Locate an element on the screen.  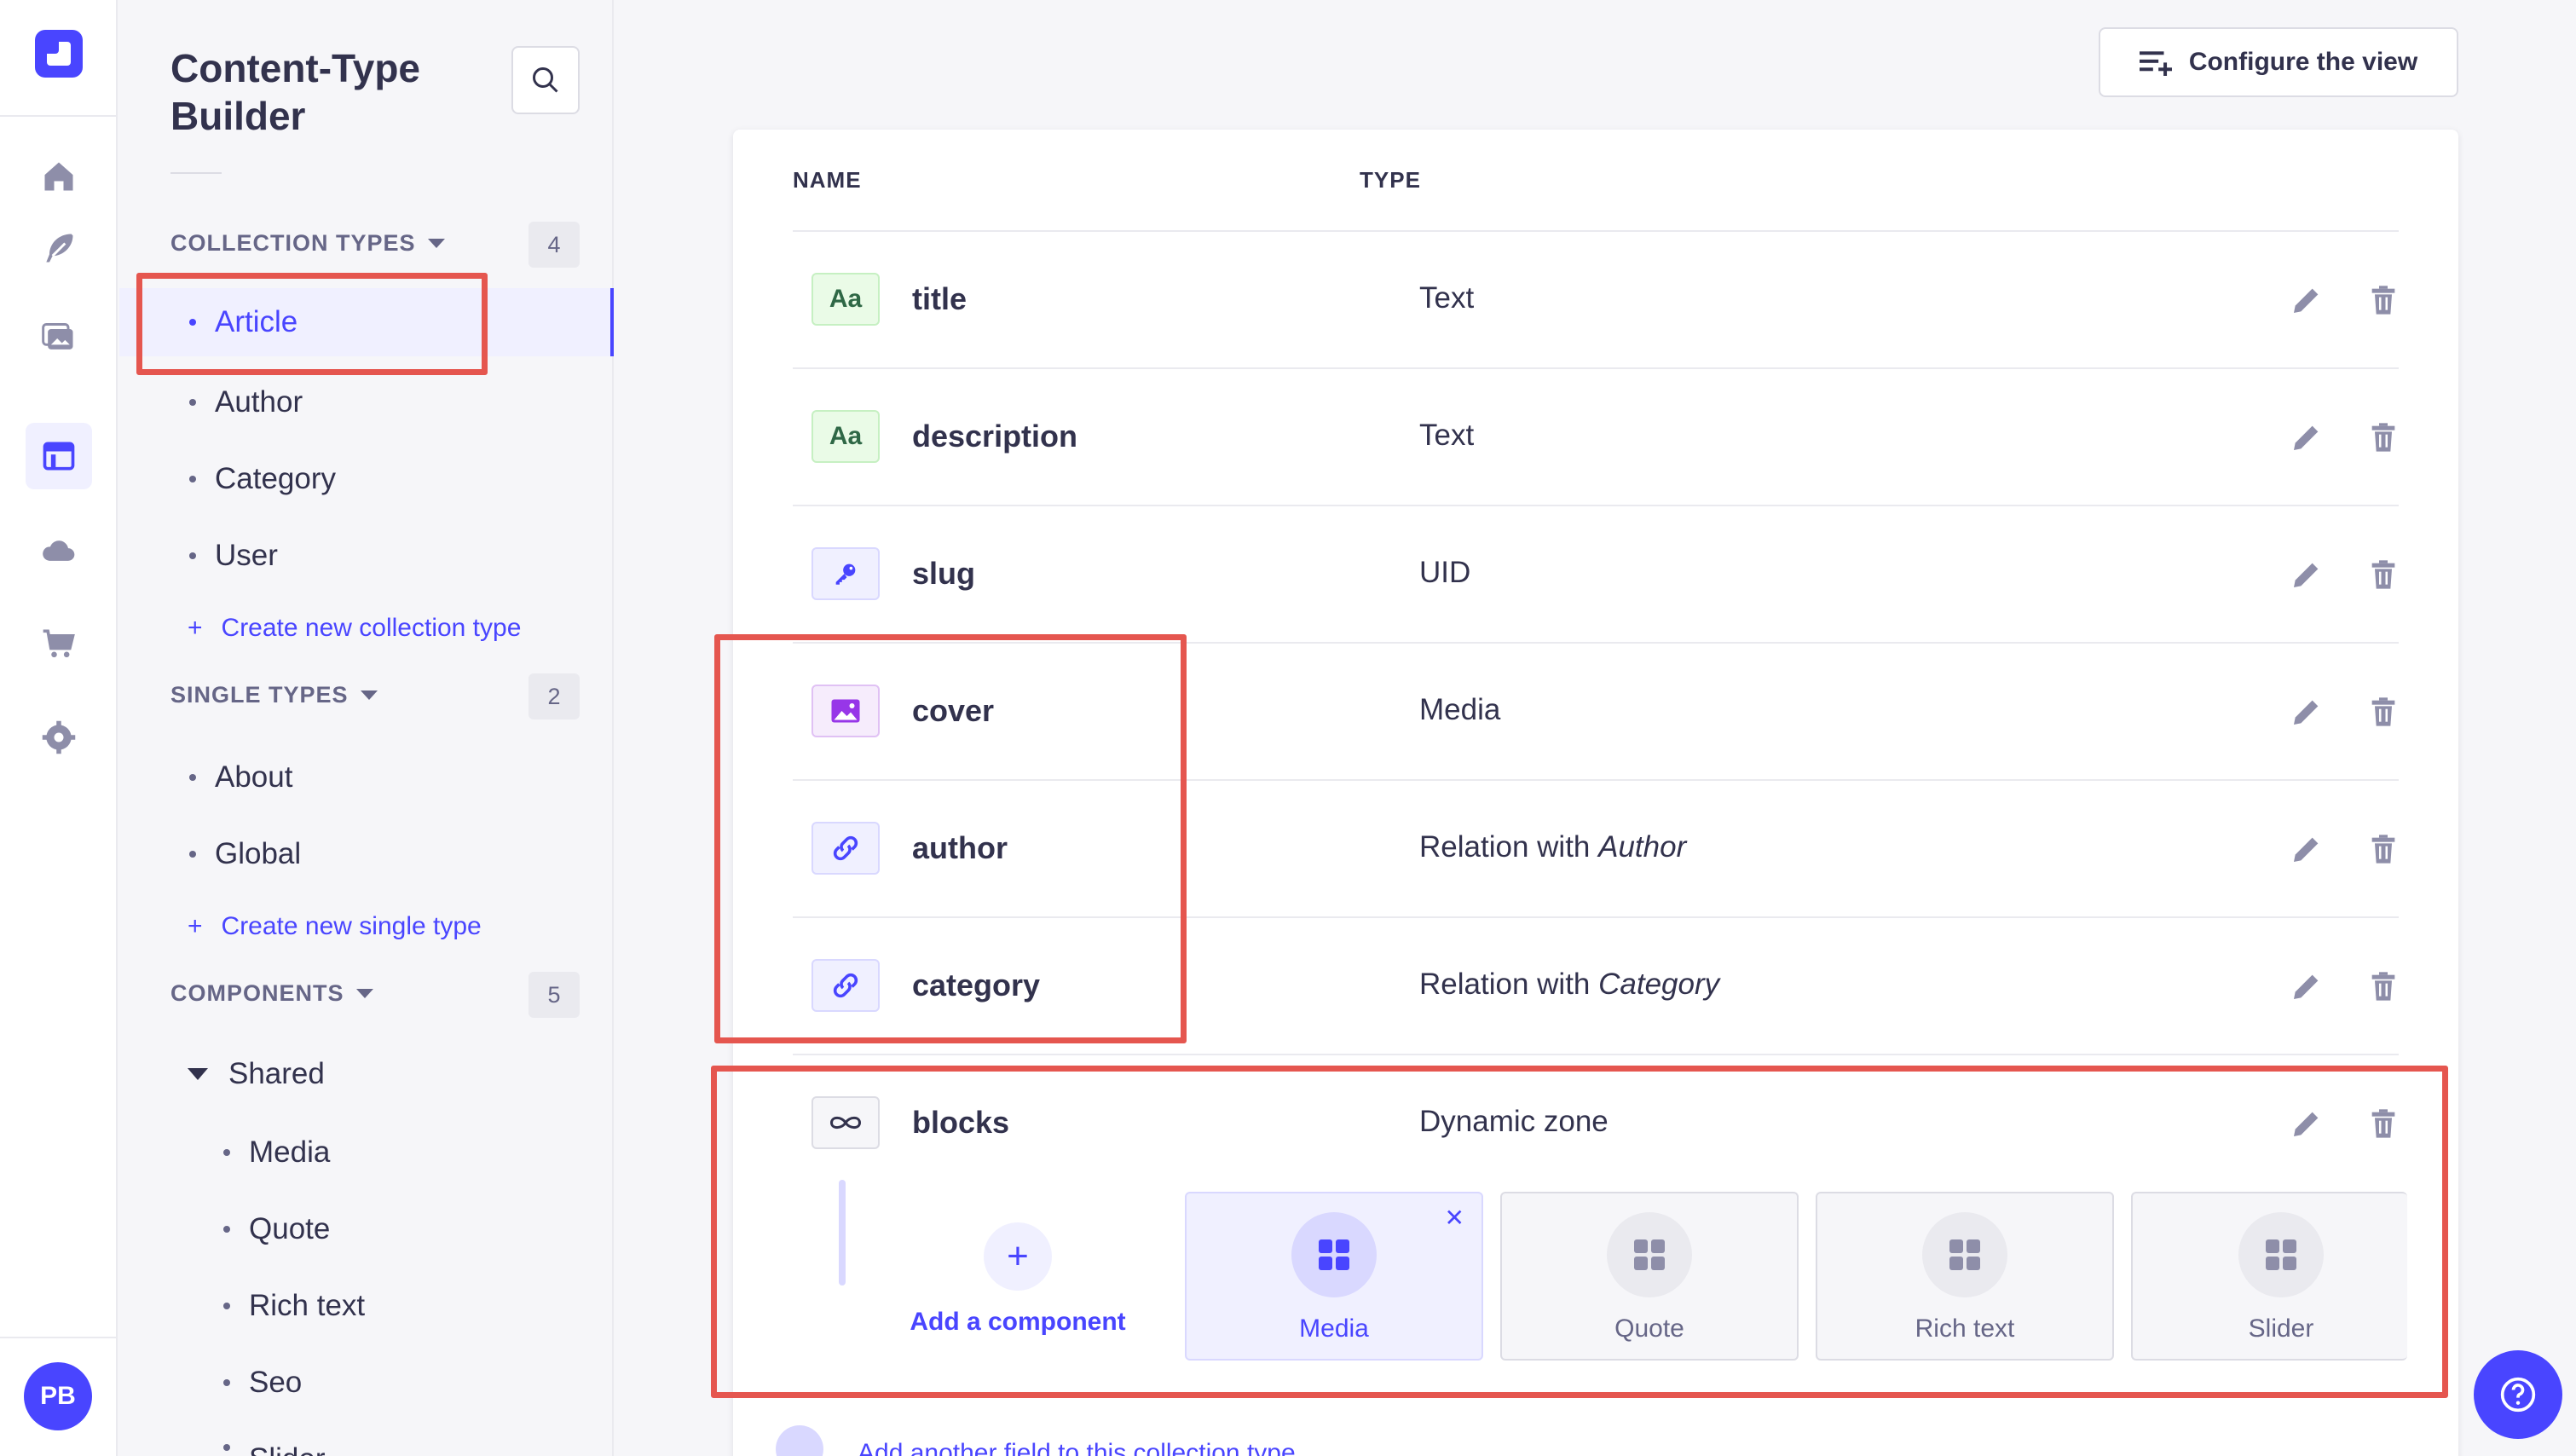
count-badge: 4 is located at coordinates (554, 245).